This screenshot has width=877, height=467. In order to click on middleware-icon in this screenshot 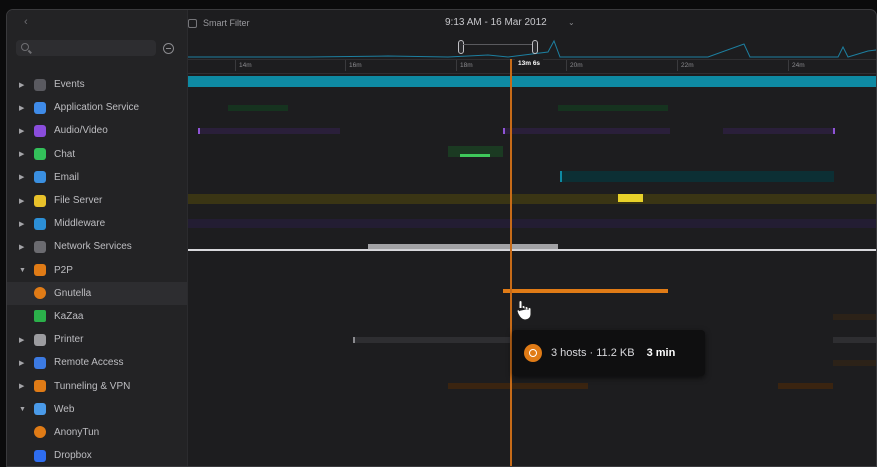, I will do `click(40, 223)`.